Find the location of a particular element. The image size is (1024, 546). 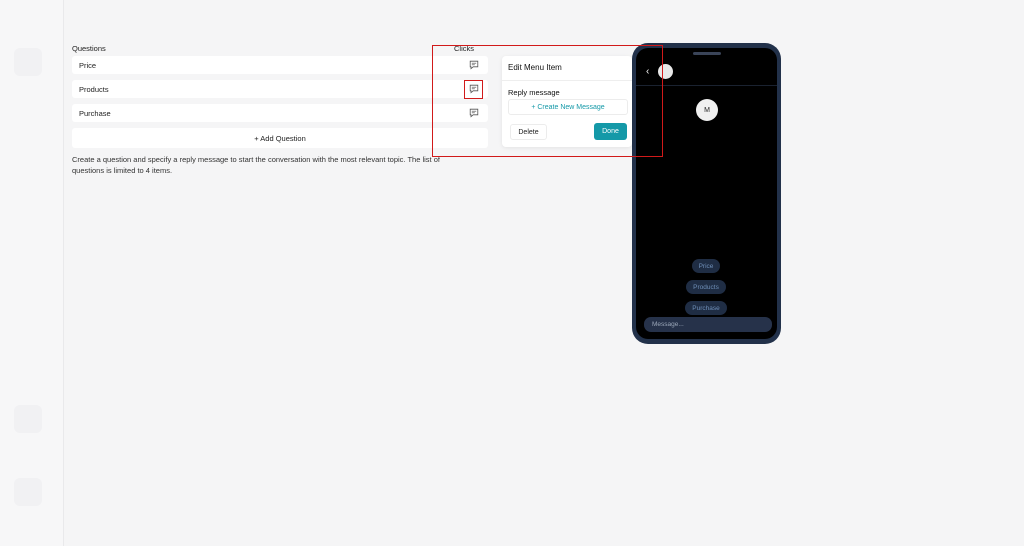

question-label: Purchase is located at coordinates (95, 113).